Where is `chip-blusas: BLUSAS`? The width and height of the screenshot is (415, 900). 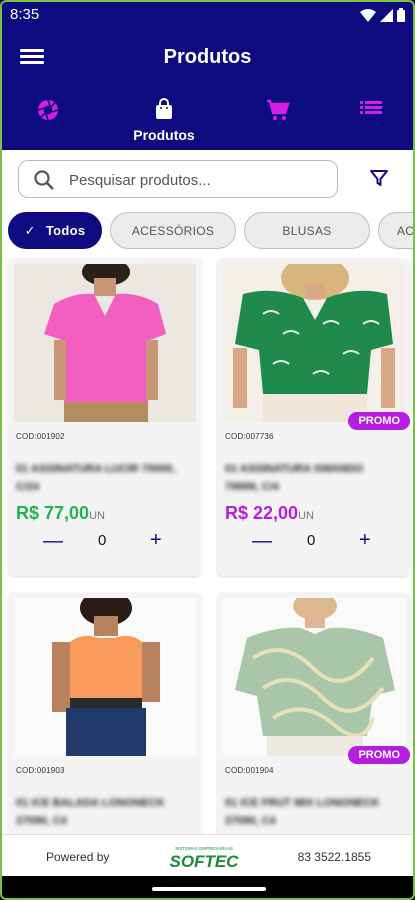
chip-blusas: BLUSAS is located at coordinates (307, 230).